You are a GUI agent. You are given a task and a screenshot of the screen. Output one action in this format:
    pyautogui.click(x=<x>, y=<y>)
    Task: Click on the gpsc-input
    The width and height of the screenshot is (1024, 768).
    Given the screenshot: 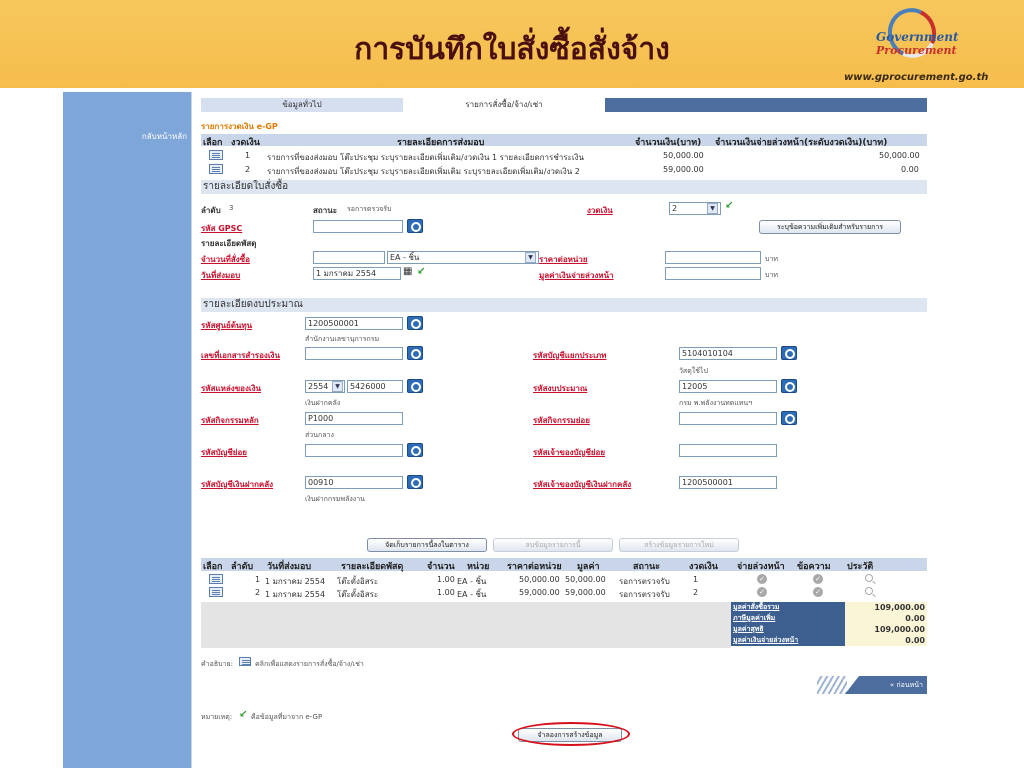 What is the action you would take?
    pyautogui.click(x=358, y=226)
    